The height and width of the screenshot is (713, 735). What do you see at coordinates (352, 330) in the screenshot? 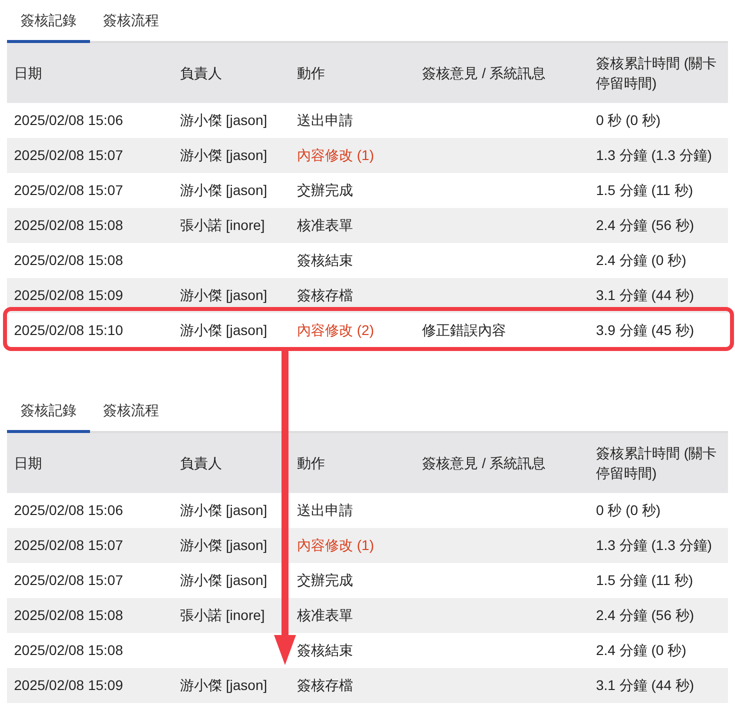
I see `action-cell: 內容修改 (2)` at bounding box center [352, 330].